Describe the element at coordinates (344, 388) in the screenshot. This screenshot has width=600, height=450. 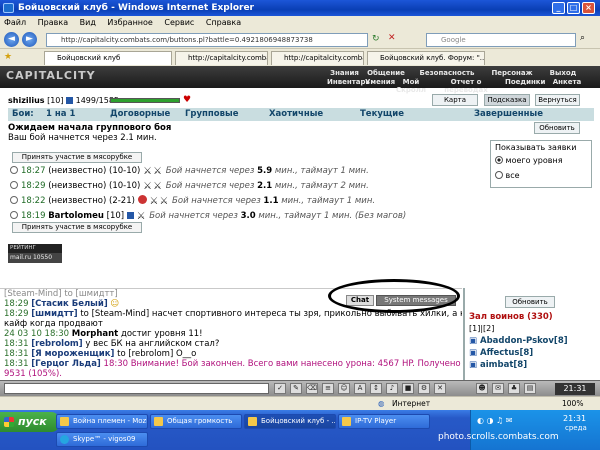
I see `smiles-icon: ☺` at that location.